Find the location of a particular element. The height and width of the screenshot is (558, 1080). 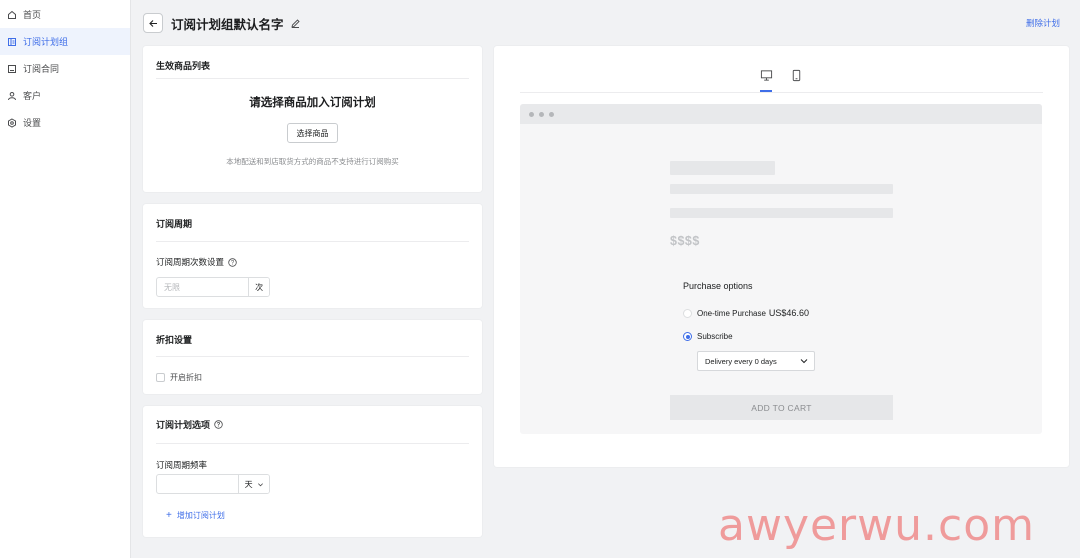

one-time-label: One-time Purchase is located at coordinates (731, 313).